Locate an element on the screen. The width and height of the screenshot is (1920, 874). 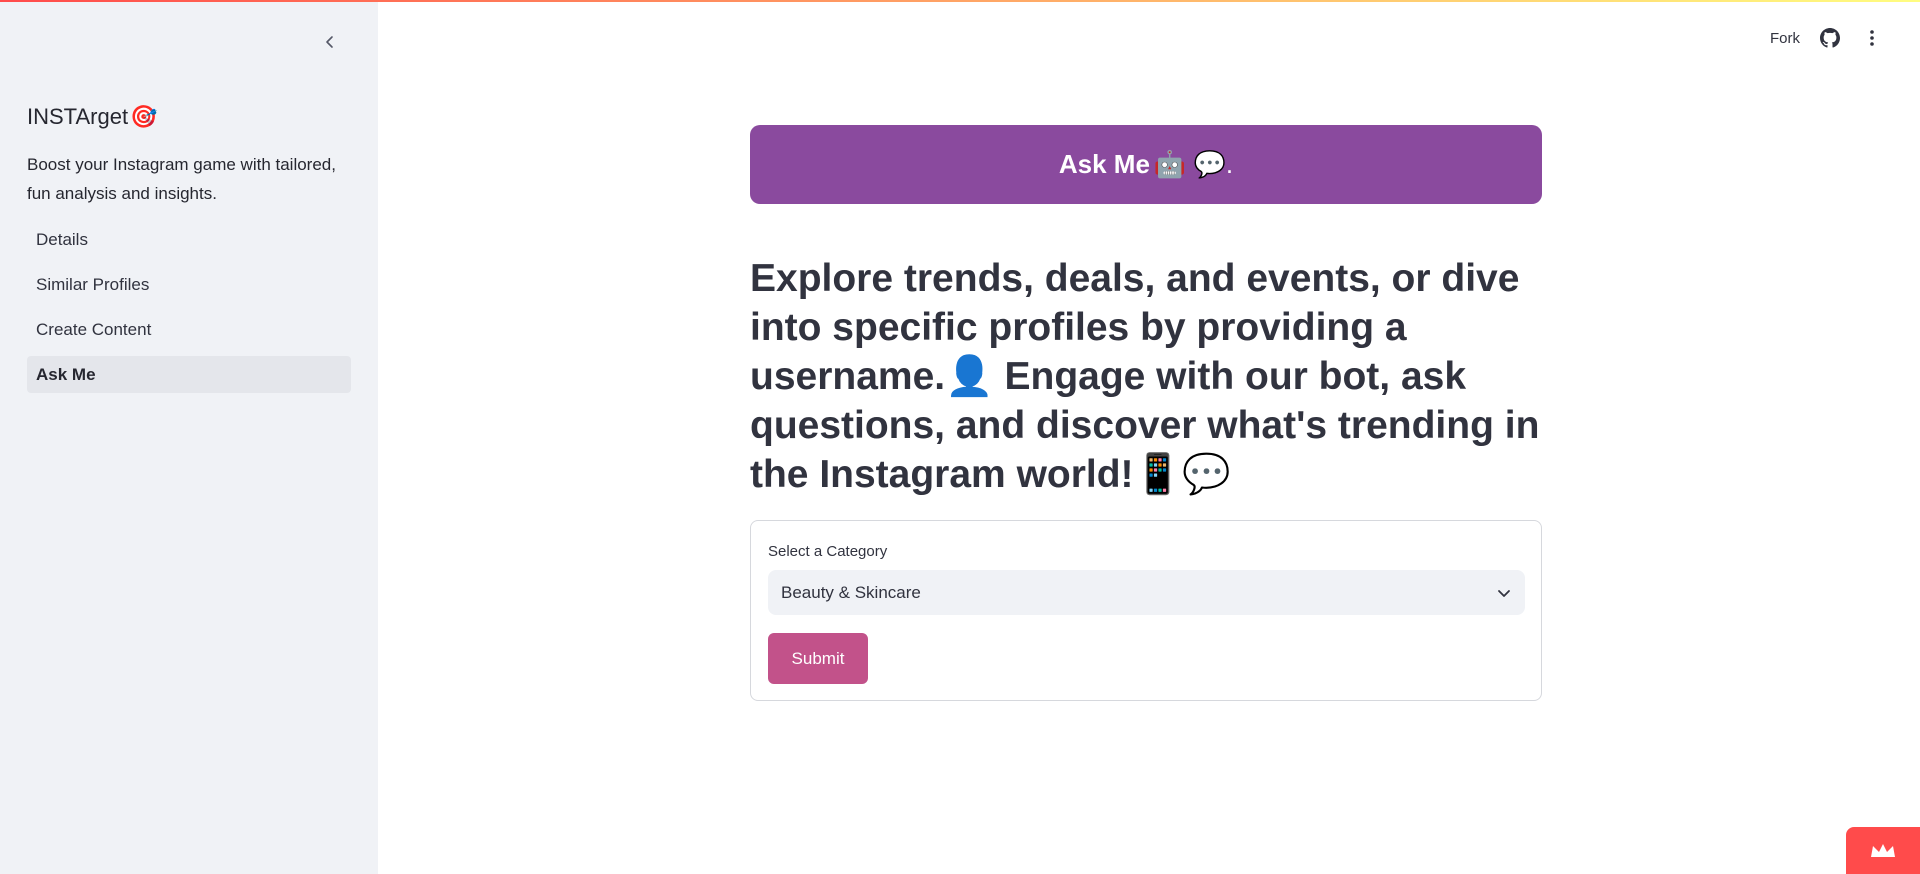
app-title-text: INSTArget is located at coordinates (78, 116).